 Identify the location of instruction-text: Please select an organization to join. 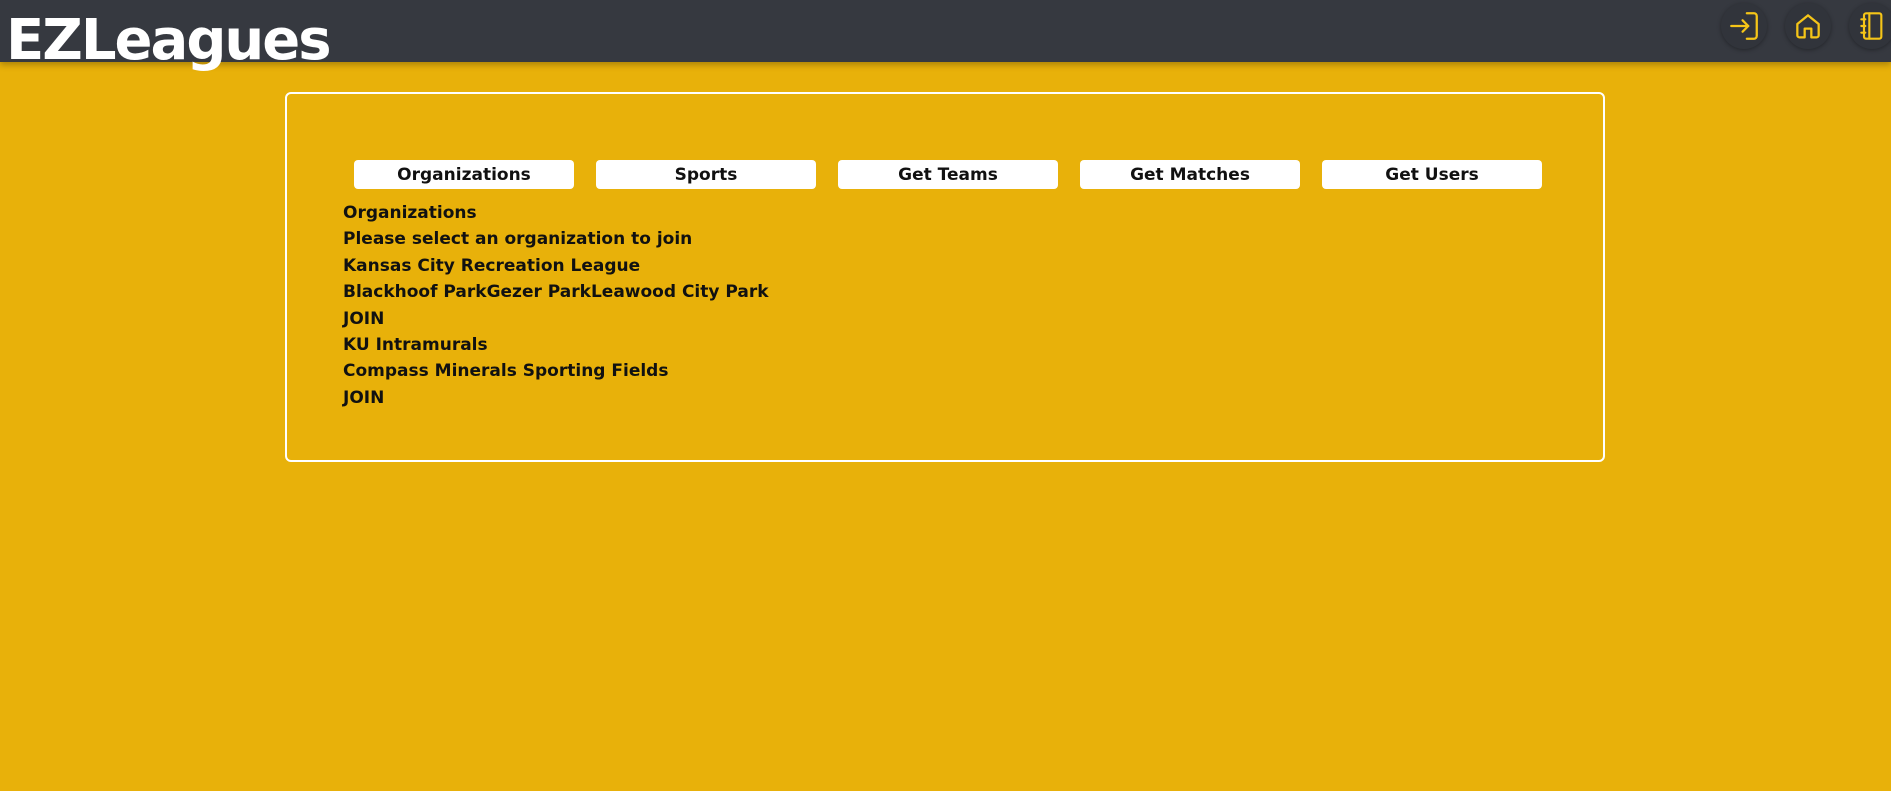
(518, 239).